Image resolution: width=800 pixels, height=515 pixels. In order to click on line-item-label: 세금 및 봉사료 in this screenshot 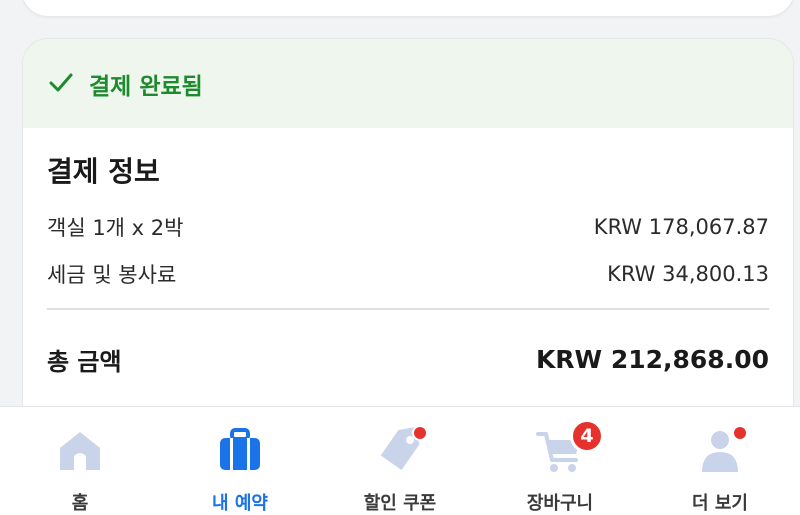, I will do `click(112, 275)`.